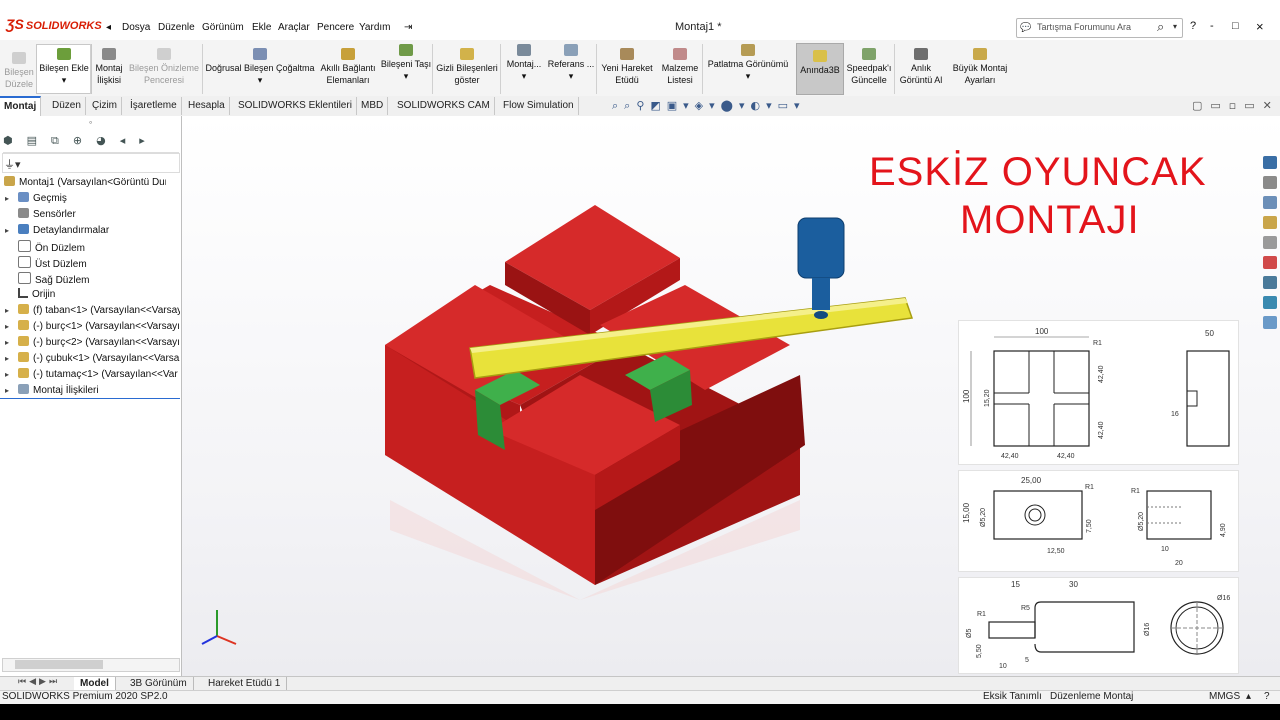 The image size is (1280, 720). Describe the element at coordinates (680, 67) in the screenshot. I see `ribbon-malzeme-listesi: Malzeme Listesi` at that location.